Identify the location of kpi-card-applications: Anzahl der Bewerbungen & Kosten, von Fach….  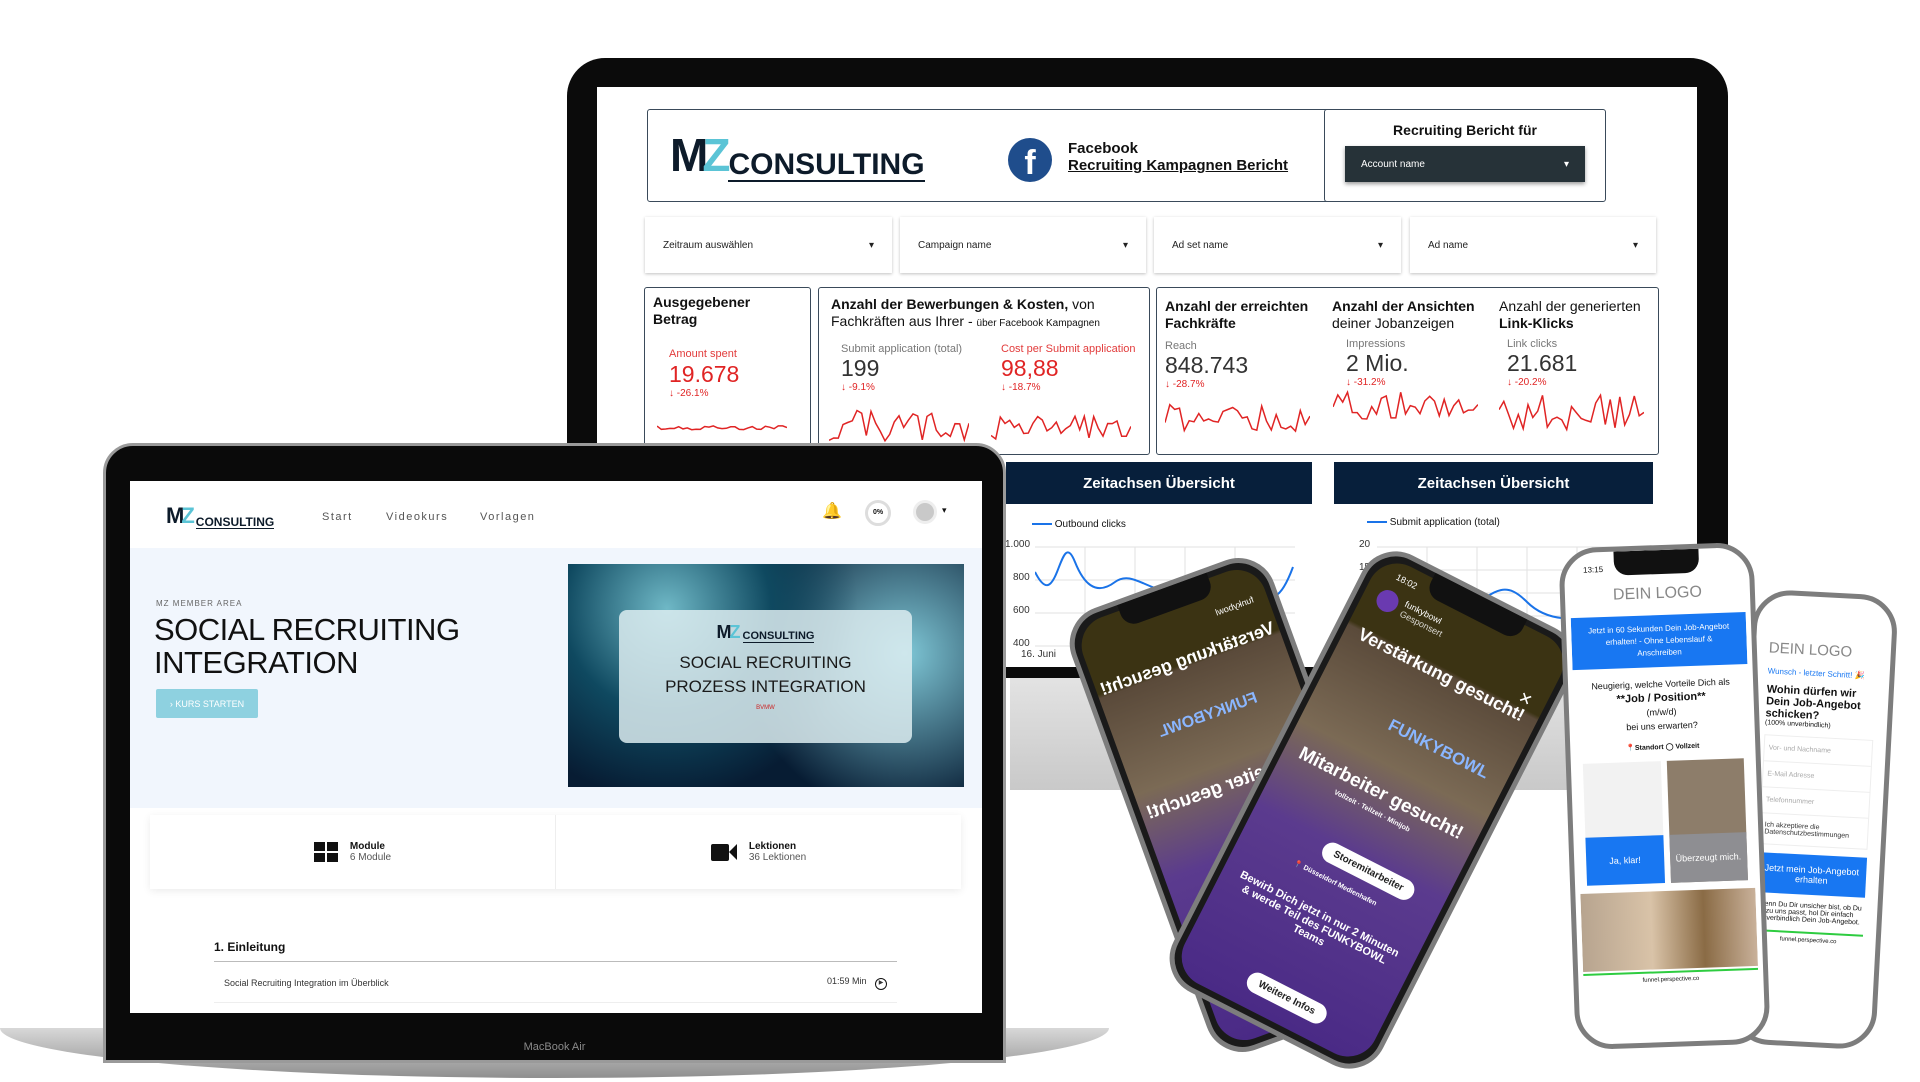
(984, 371).